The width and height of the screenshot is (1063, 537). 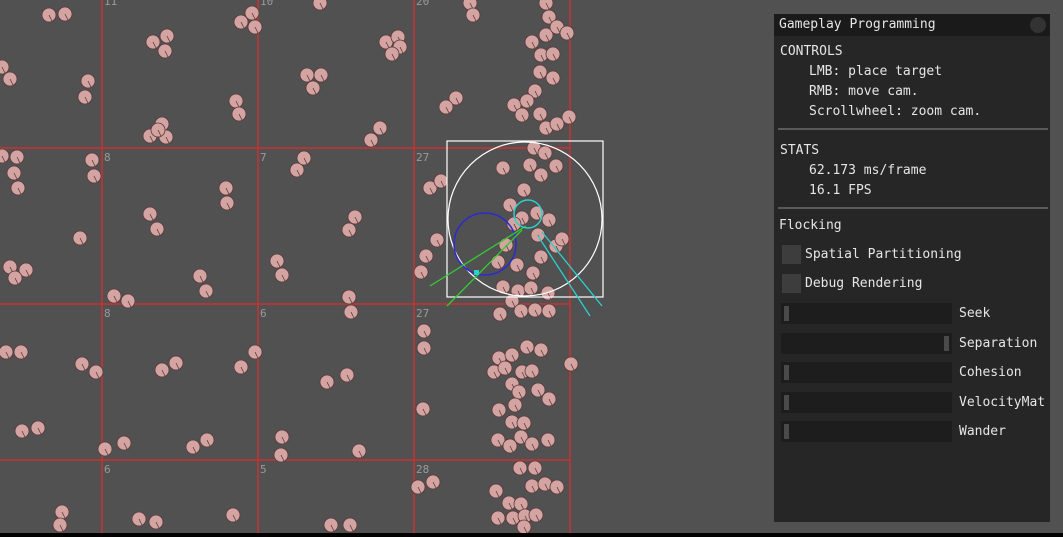 What do you see at coordinates (866, 372) in the screenshot?
I see `cohesion-weight-slider` at bounding box center [866, 372].